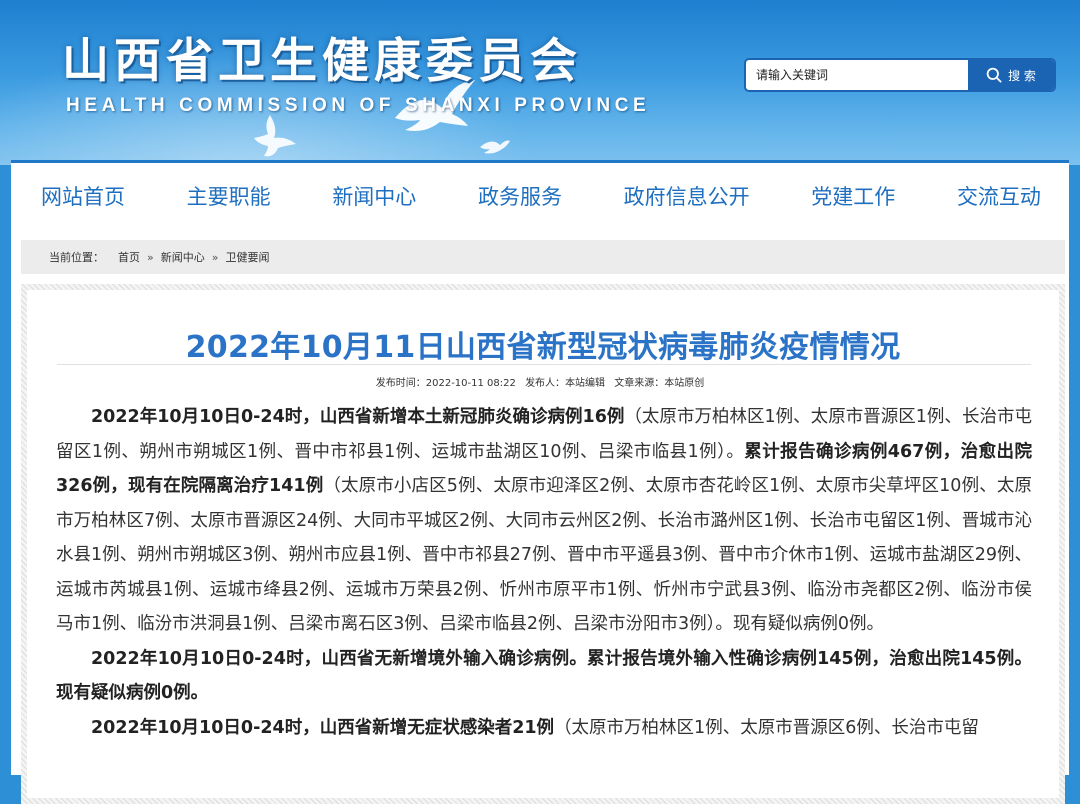 The image size is (1080, 804). What do you see at coordinates (565, 383) in the screenshot?
I see `publisher: 发布人：本站编辑` at bounding box center [565, 383].